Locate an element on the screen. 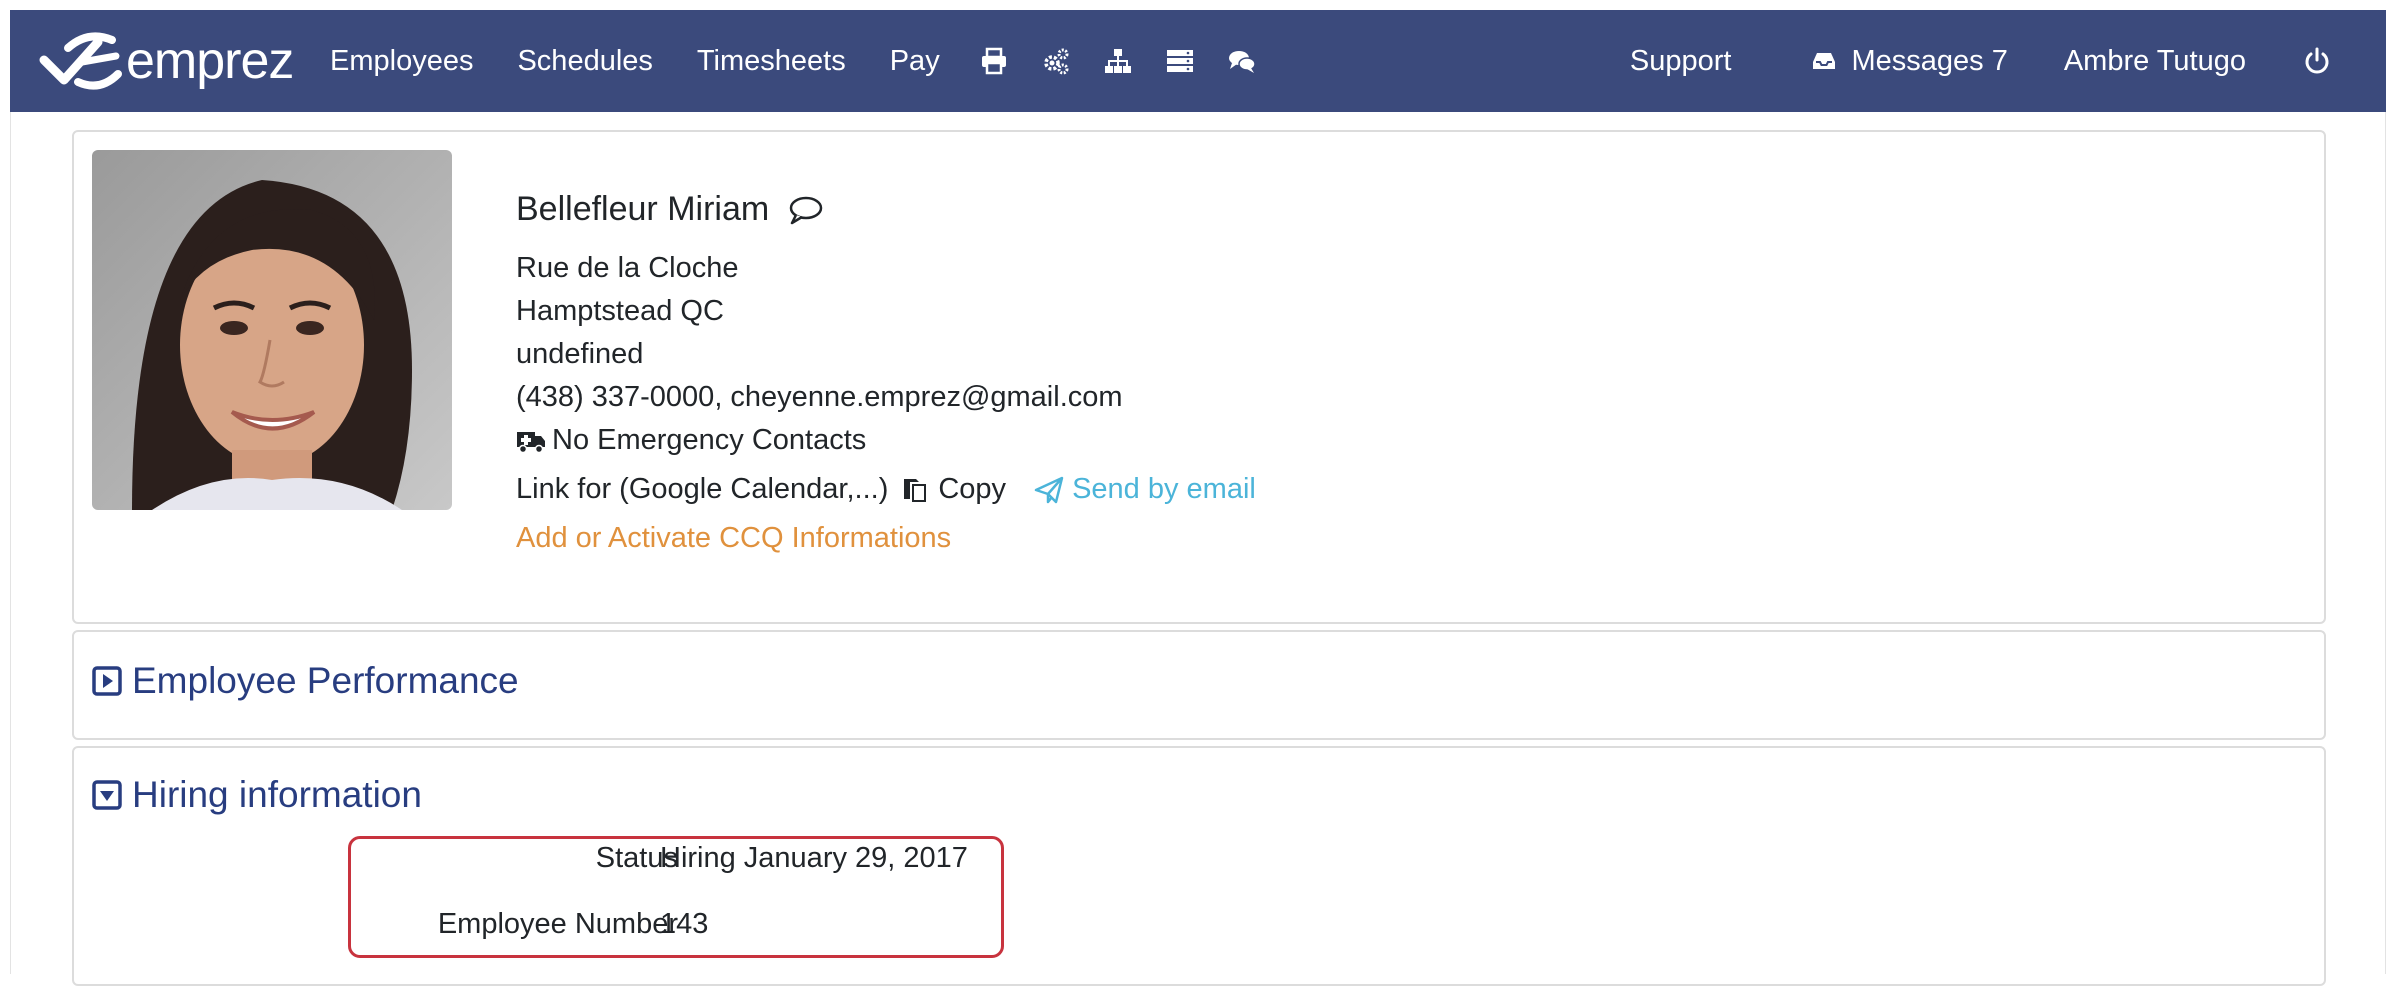  nav-schedules: Schedules is located at coordinates (584, 61).